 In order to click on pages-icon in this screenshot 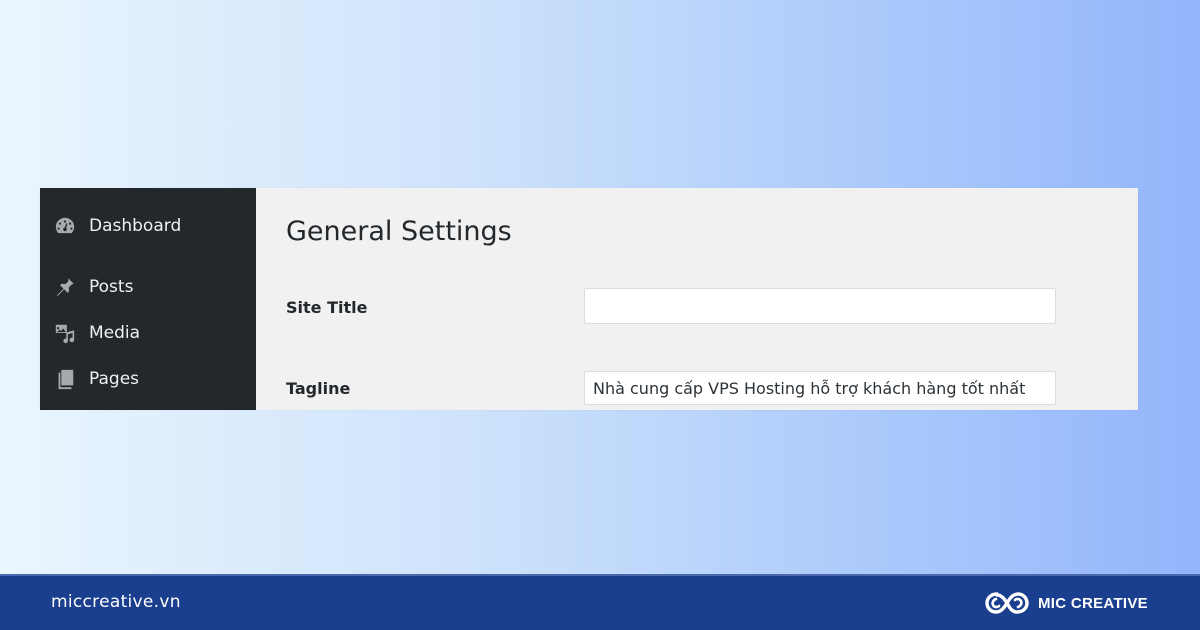, I will do `click(65, 379)`.